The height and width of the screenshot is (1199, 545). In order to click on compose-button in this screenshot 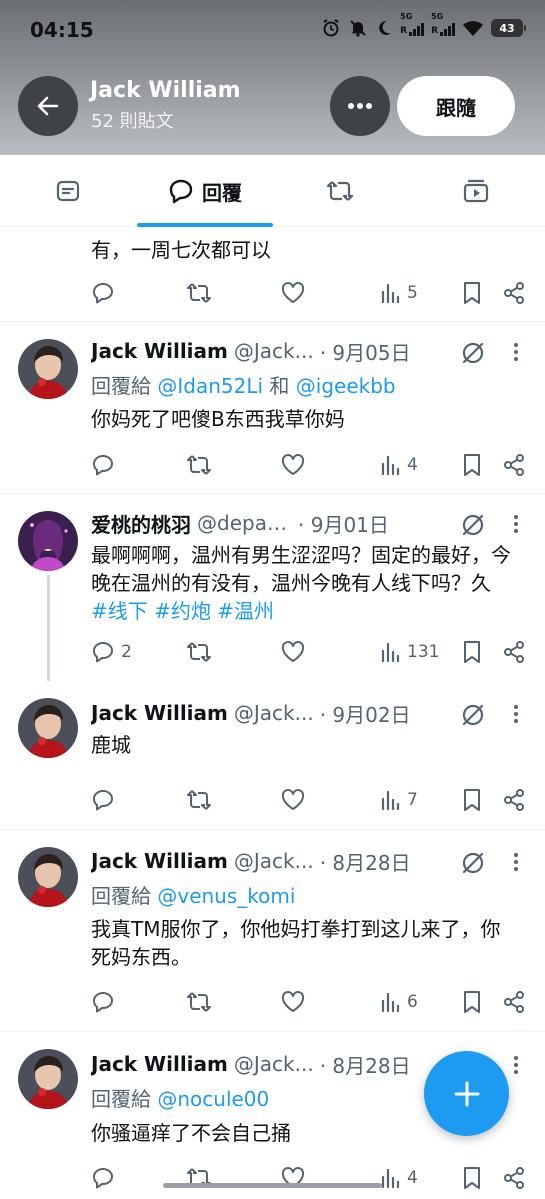, I will do `click(466, 1093)`.